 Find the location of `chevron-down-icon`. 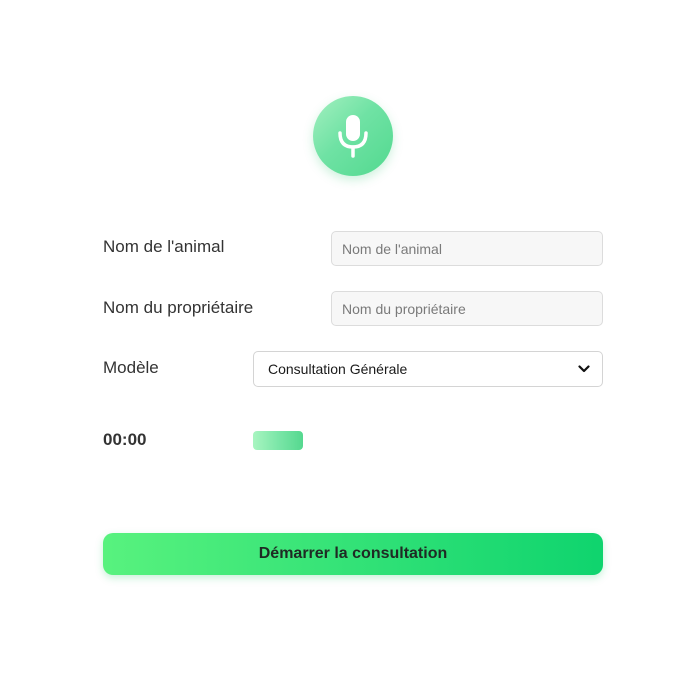

chevron-down-icon is located at coordinates (584, 369).